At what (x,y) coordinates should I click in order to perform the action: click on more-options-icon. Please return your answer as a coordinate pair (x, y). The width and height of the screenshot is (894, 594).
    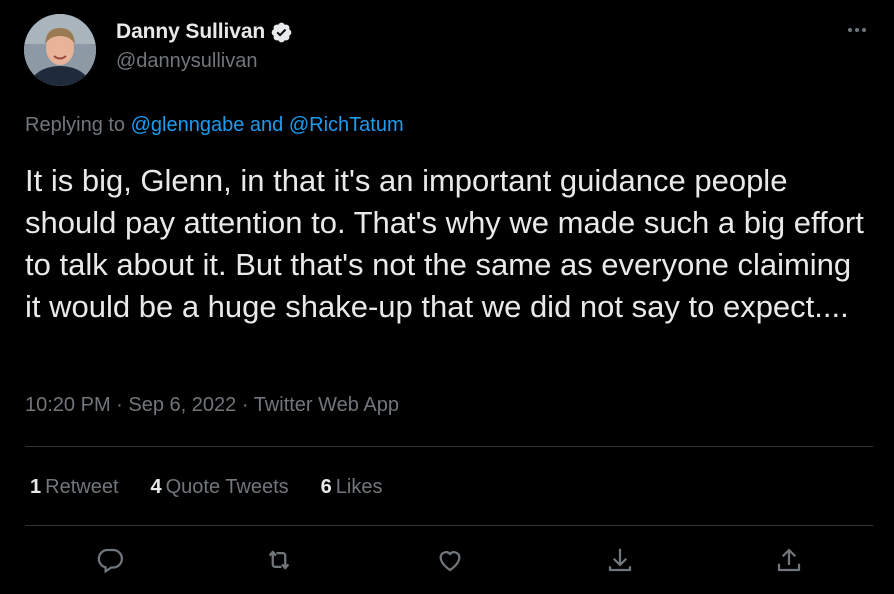
    Looking at the image, I should click on (857, 30).